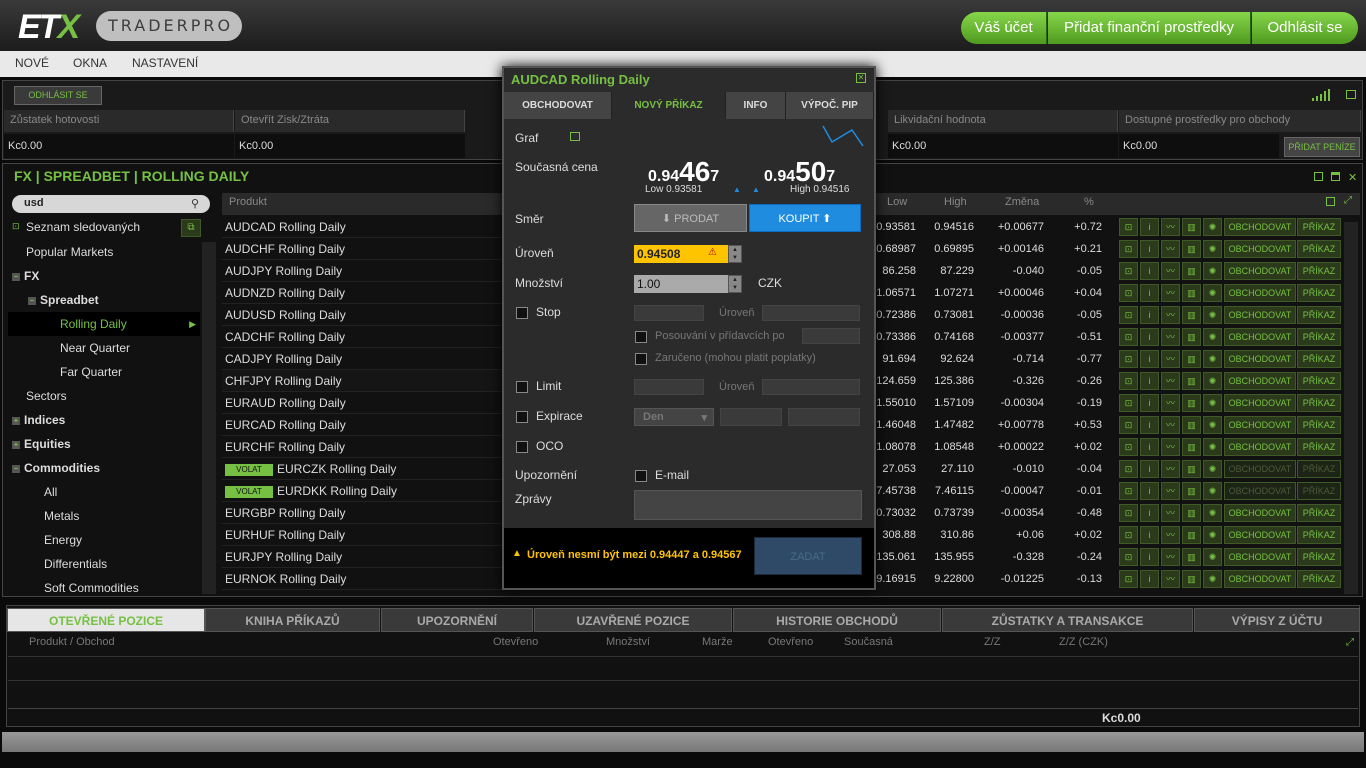 The width and height of the screenshot is (1366, 768). What do you see at coordinates (669, 313) in the screenshot?
I see `stop-distance-input` at bounding box center [669, 313].